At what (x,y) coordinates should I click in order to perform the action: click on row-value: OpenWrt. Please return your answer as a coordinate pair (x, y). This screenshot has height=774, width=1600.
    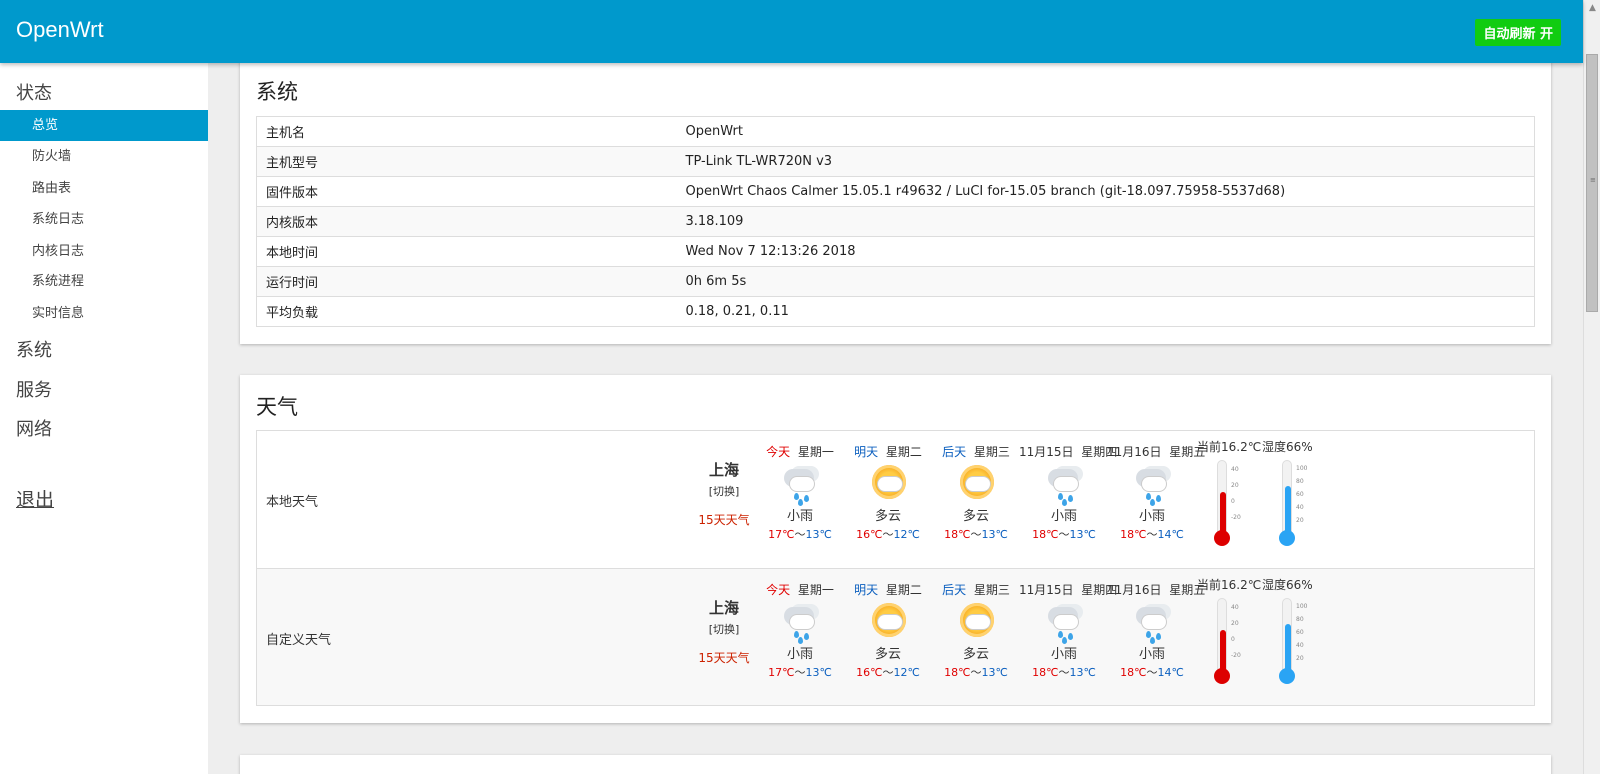
    Looking at the image, I should click on (1105, 131).